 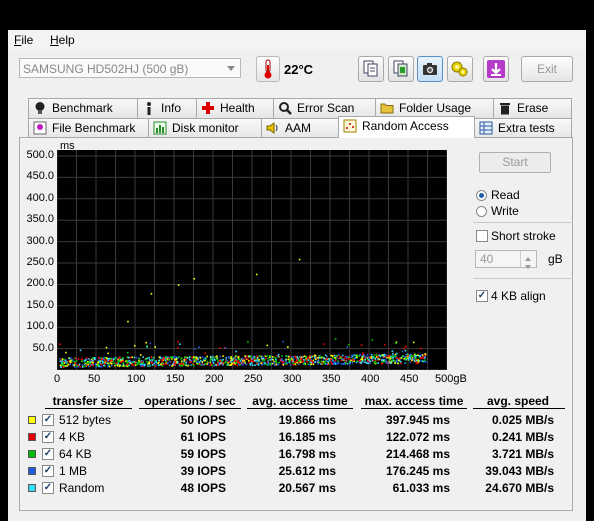 I want to click on spin-up-icon, so click(x=528, y=256).